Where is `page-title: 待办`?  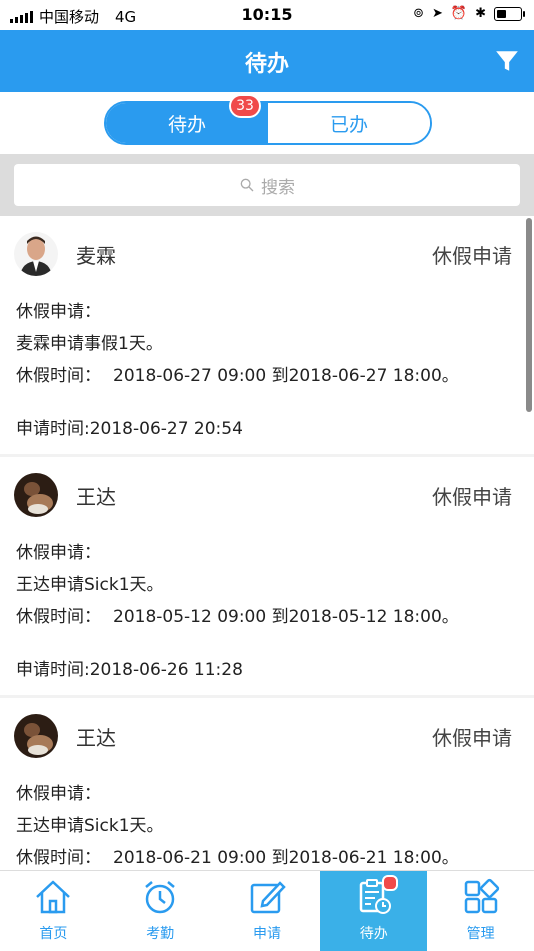 page-title: 待办 is located at coordinates (266, 64).